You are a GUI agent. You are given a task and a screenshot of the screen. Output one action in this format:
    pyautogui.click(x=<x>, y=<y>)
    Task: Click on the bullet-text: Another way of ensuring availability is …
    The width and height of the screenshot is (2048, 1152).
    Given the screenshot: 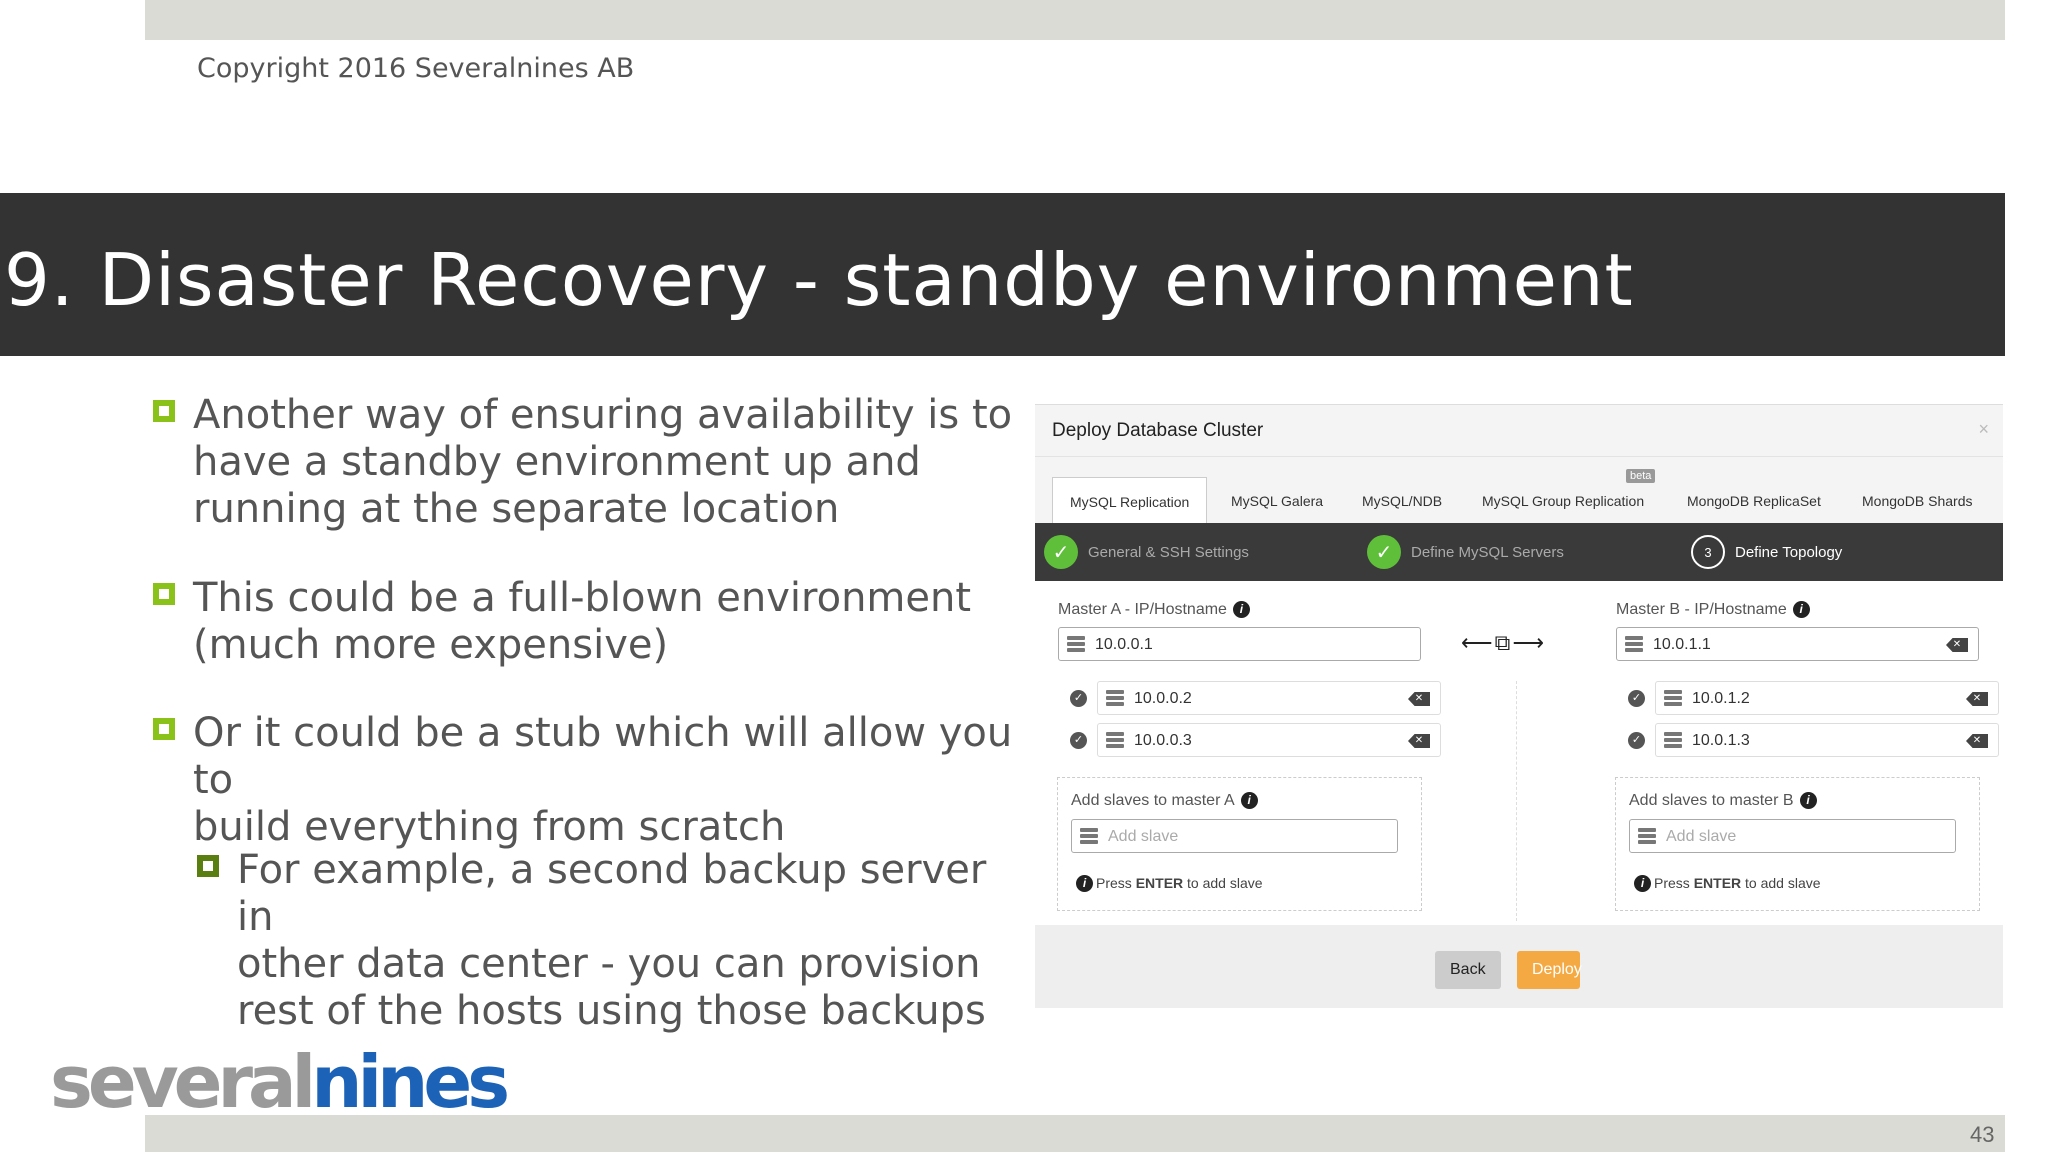 What is the action you would take?
    pyautogui.click(x=603, y=462)
    